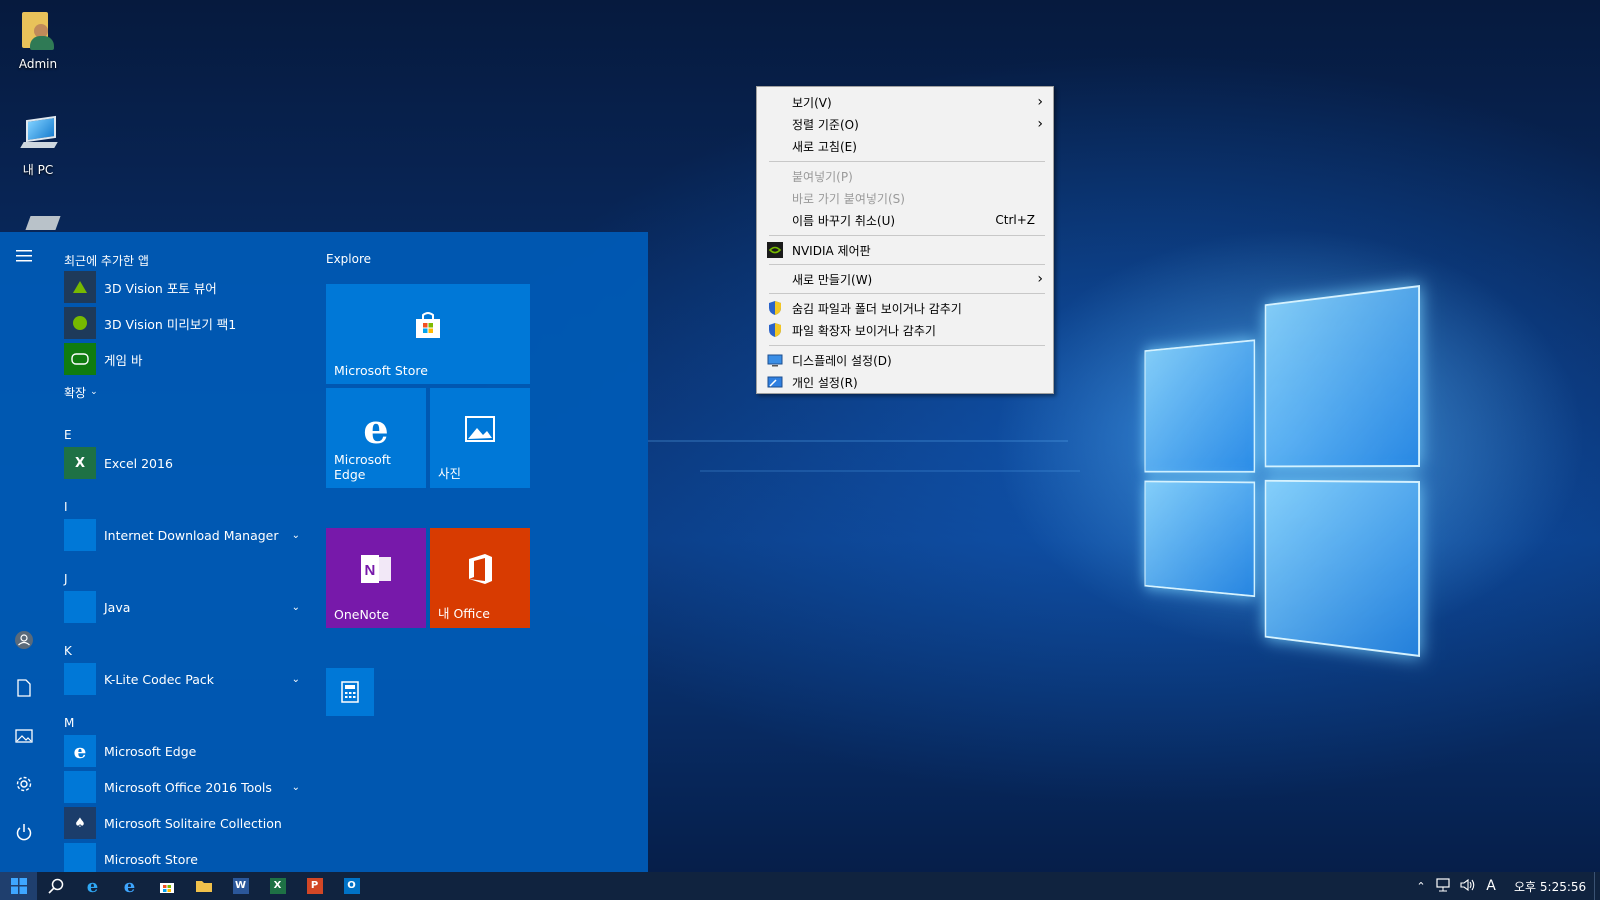  Describe the element at coordinates (864, 330) in the screenshot. I see `menu-item-label: 파일 확장자 보이거나 감추기` at that location.